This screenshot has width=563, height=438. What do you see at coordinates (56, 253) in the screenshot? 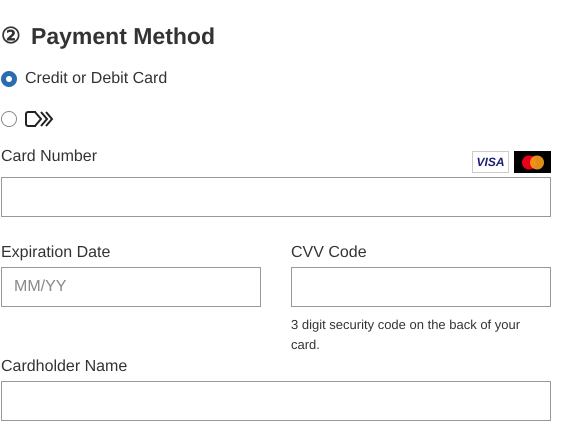
I see `field-label: Expiration Date` at bounding box center [56, 253].